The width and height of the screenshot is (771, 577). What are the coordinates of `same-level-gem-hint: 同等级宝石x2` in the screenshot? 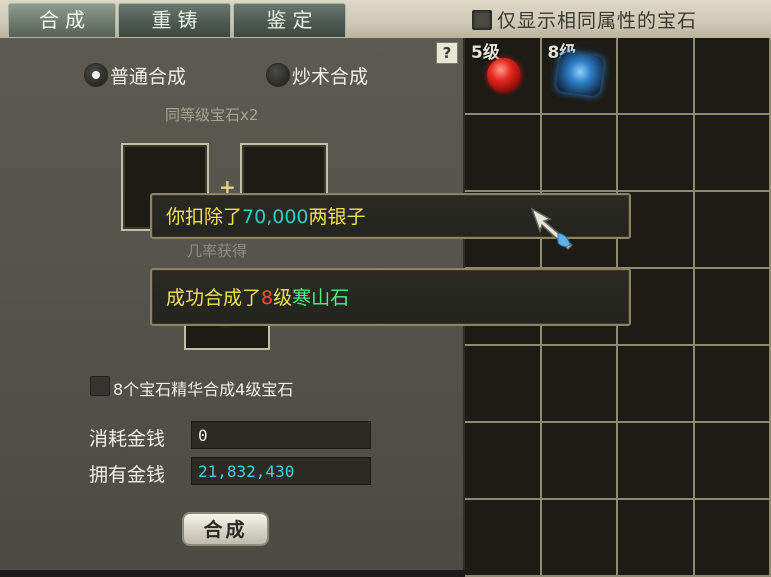 It's located at (211, 114).